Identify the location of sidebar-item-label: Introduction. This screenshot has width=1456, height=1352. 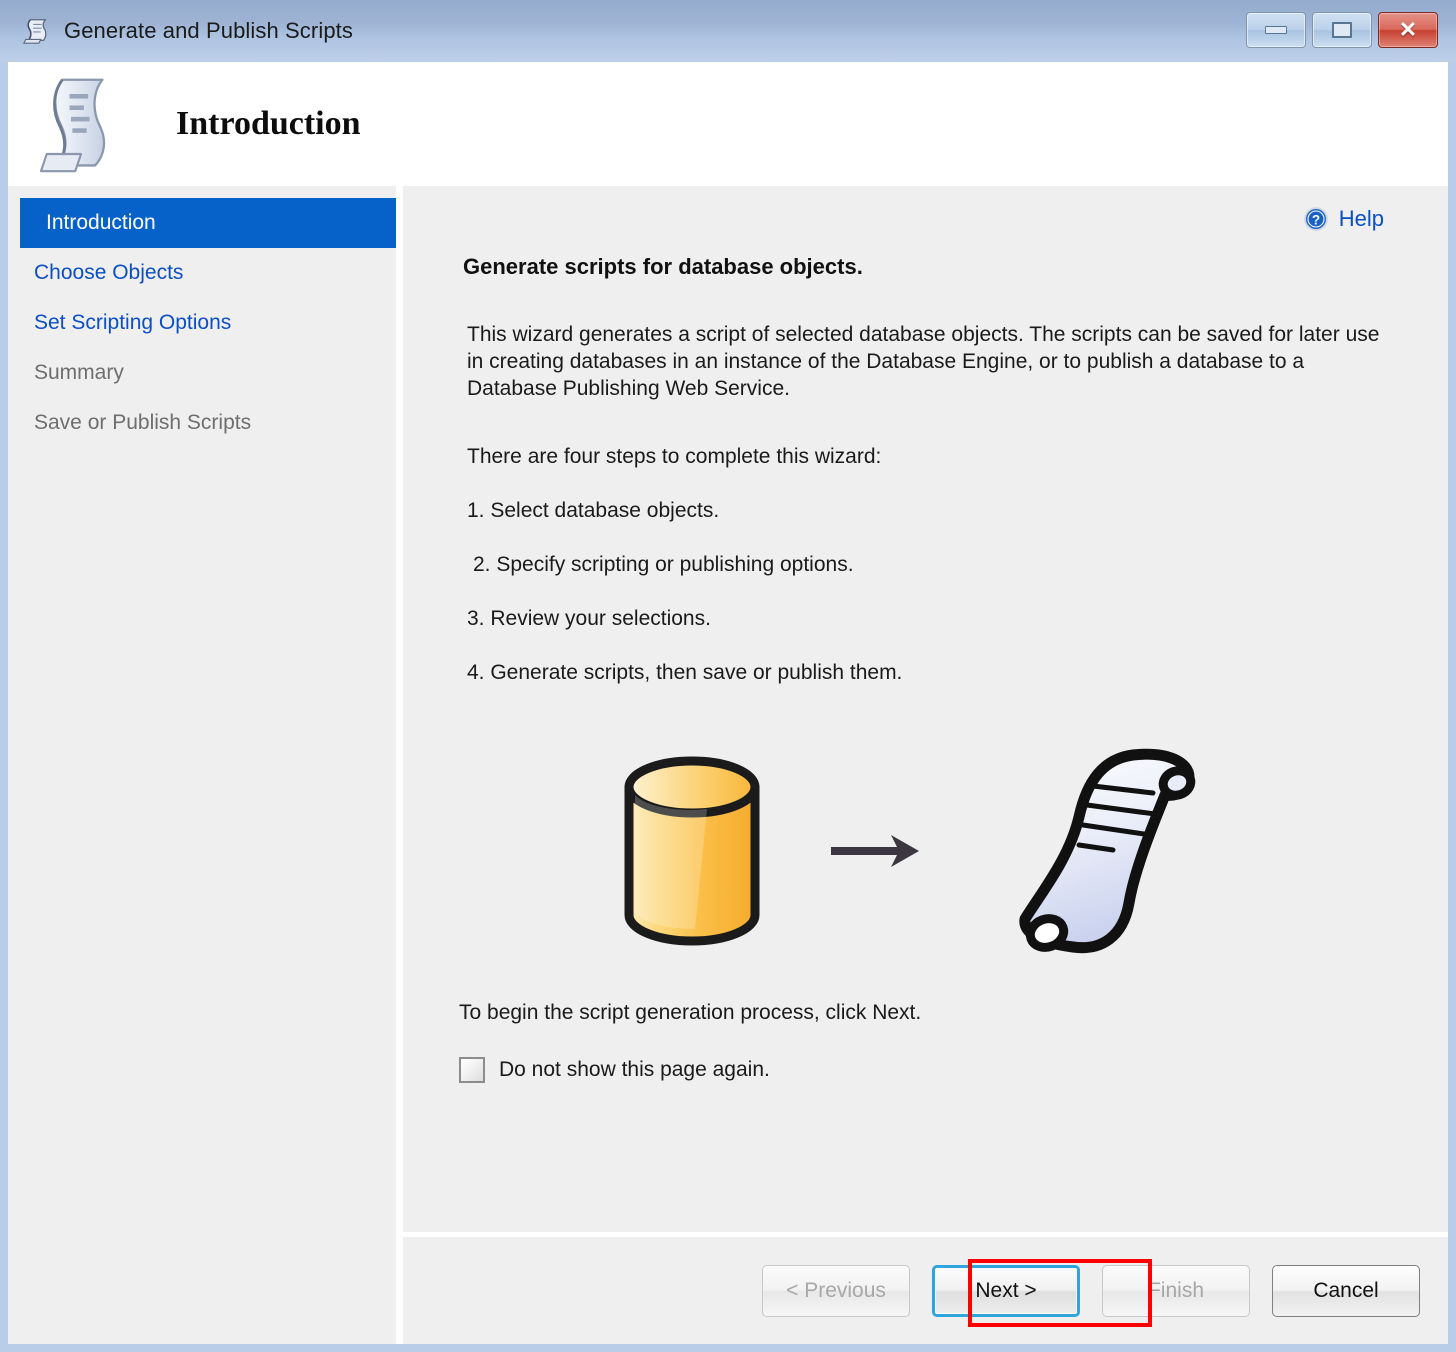
(101, 222).